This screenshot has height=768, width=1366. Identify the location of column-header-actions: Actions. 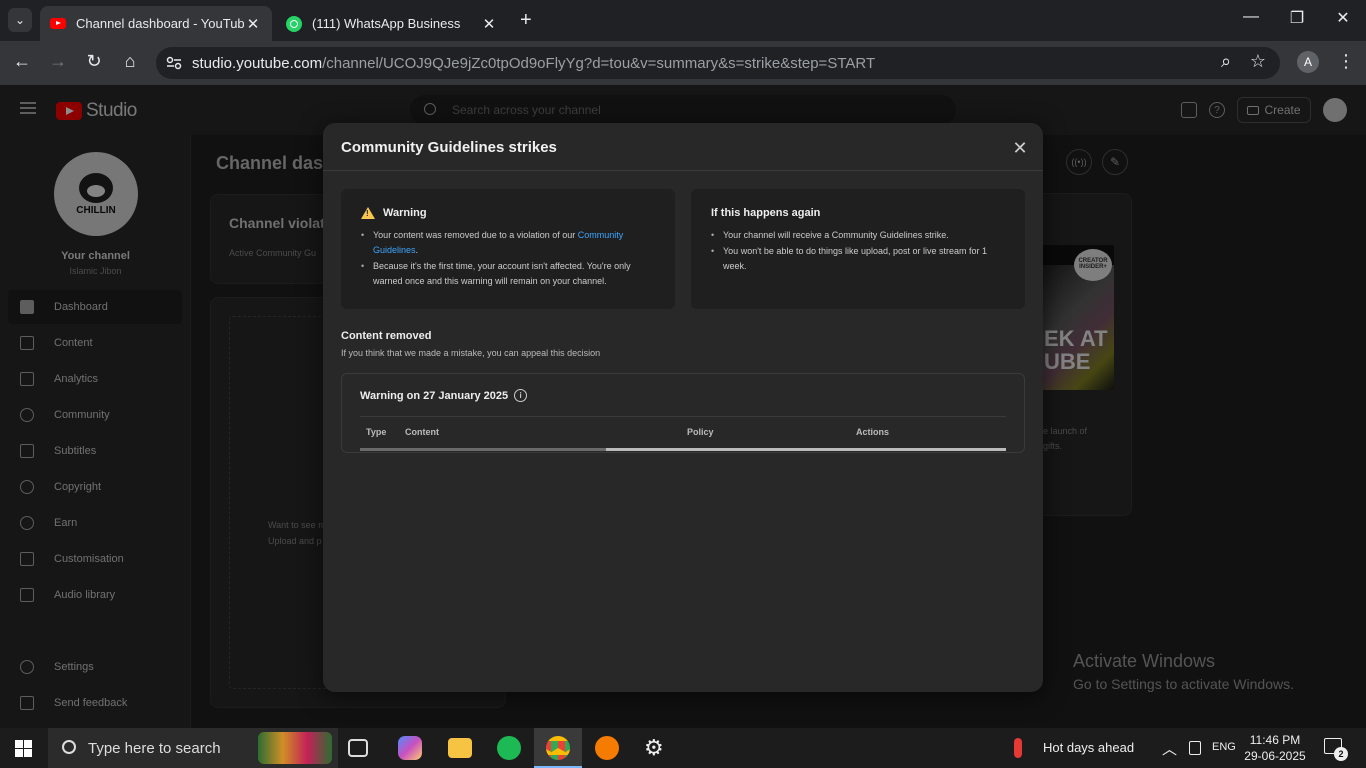
(873, 432).